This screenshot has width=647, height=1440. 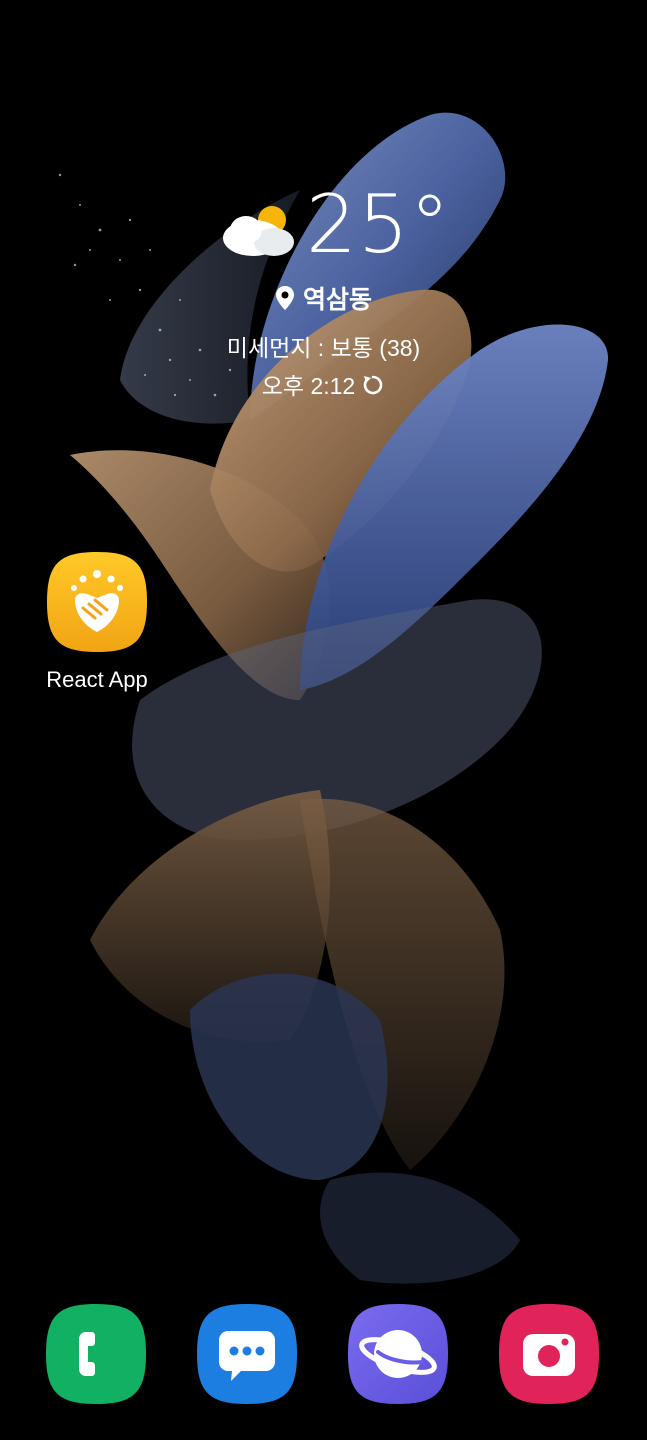 I want to click on internet-app-button, so click(x=398, y=1354).